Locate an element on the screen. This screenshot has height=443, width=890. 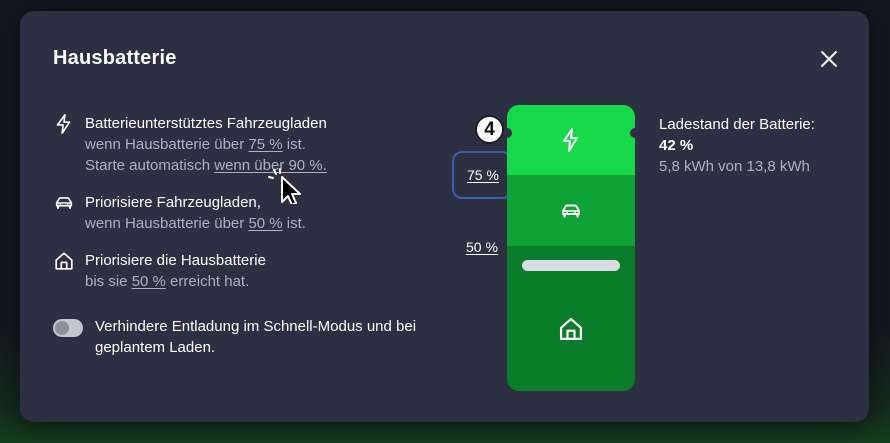
battery-segment-vehicle-boost is located at coordinates (571, 140).